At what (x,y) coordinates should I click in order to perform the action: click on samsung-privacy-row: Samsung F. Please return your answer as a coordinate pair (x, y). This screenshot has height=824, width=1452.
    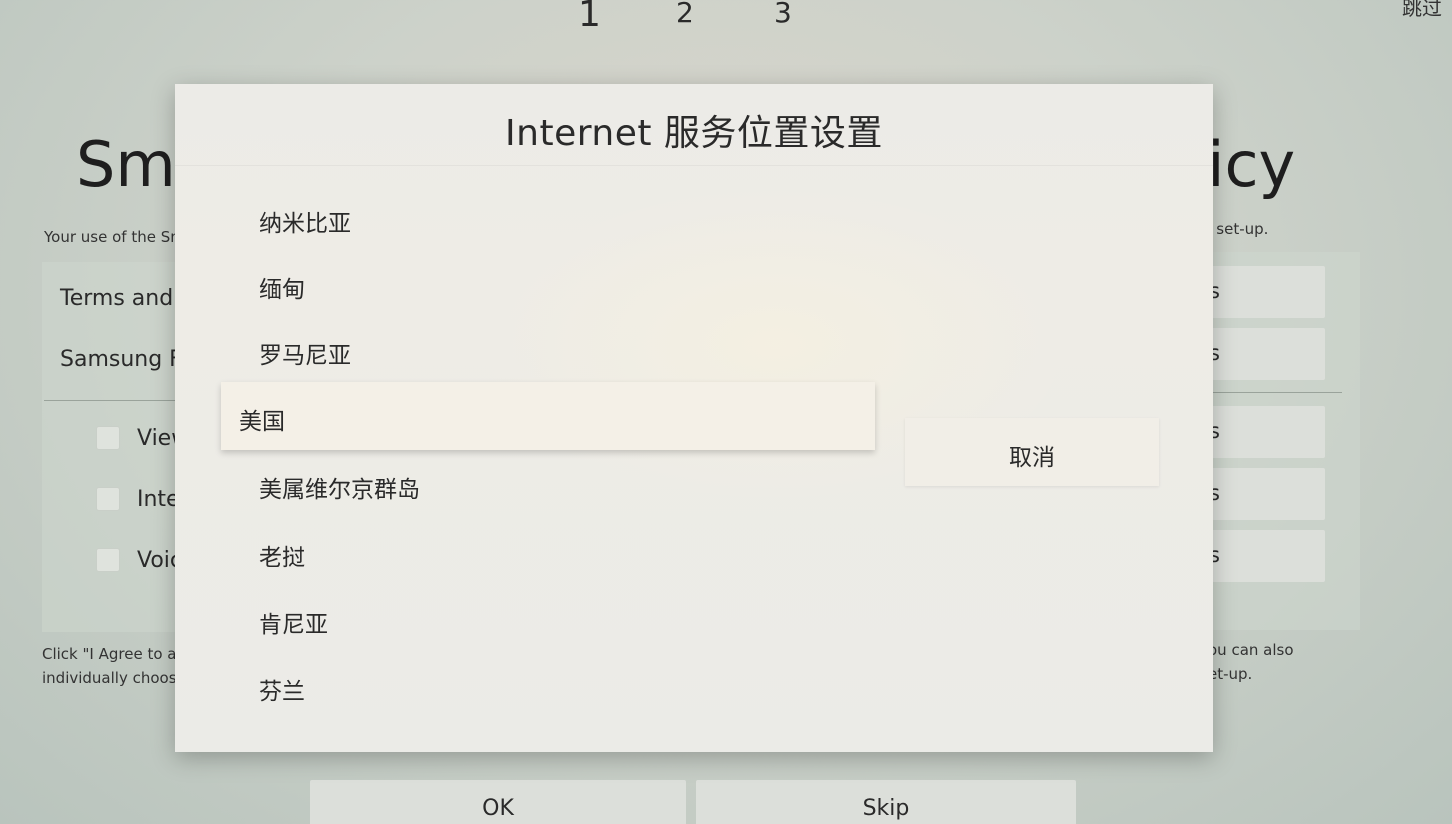
    Looking at the image, I should click on (121, 359).